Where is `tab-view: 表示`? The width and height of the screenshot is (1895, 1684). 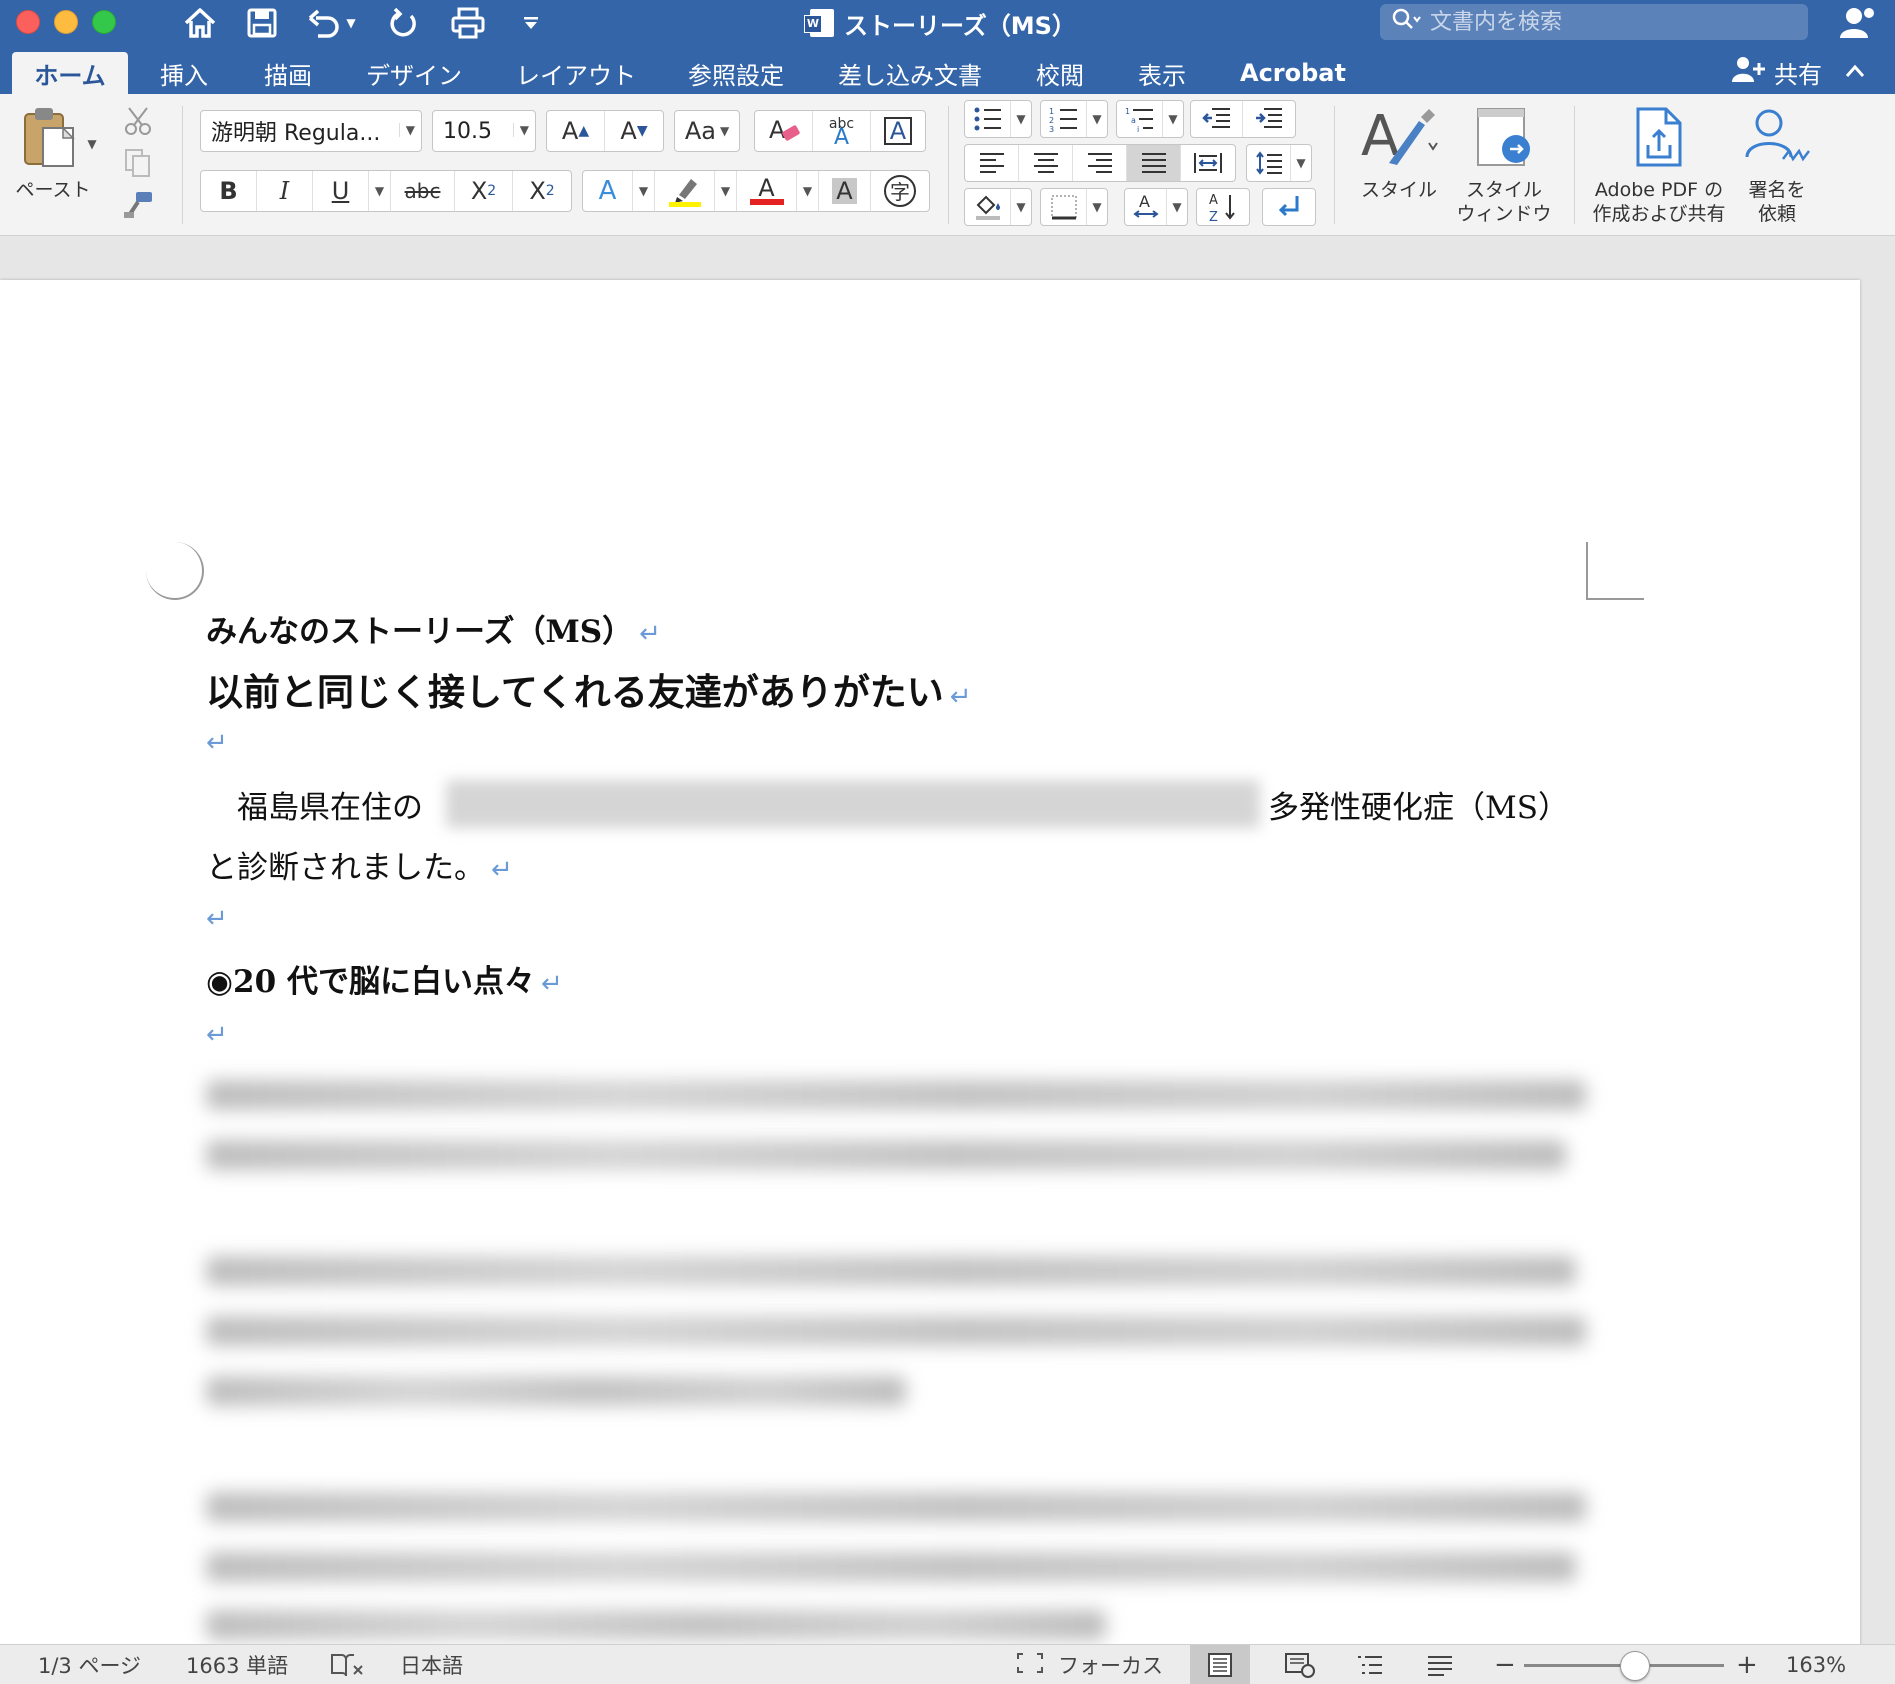
tab-view: 表示 is located at coordinates (1162, 73).